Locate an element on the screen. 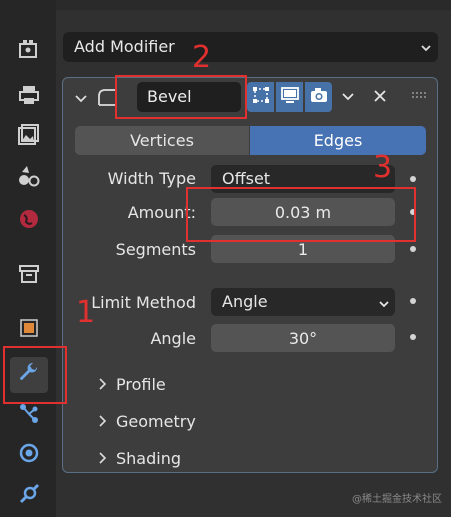  view-layer-properties-tab is located at coordinates (29, 136).